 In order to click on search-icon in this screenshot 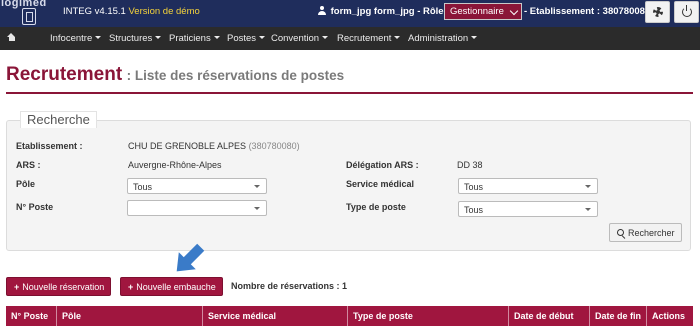, I will do `click(620, 232)`.